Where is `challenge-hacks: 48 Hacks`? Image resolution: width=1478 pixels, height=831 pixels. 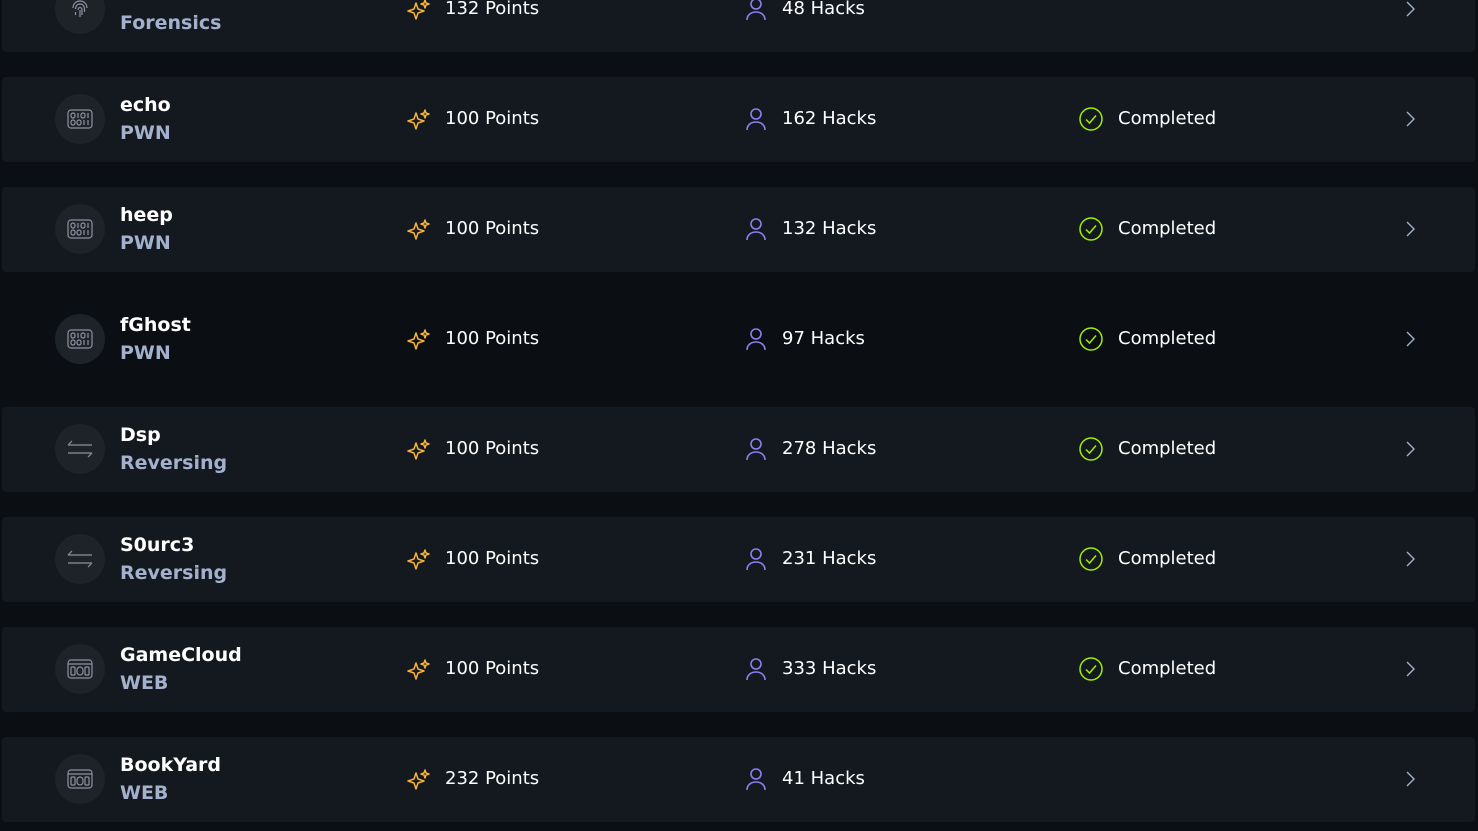 challenge-hacks: 48 Hacks is located at coordinates (823, 9).